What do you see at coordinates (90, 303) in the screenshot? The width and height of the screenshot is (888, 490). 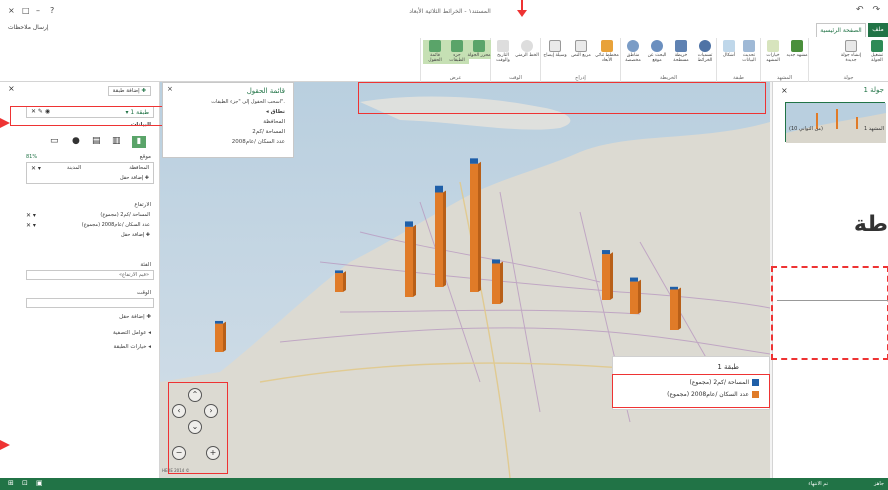 I see `time-field` at bounding box center [90, 303].